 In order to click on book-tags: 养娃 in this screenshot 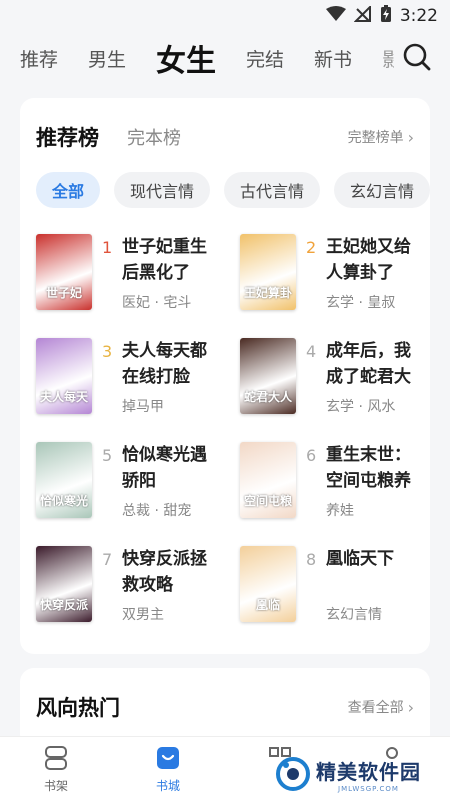, I will do `click(340, 511)`.